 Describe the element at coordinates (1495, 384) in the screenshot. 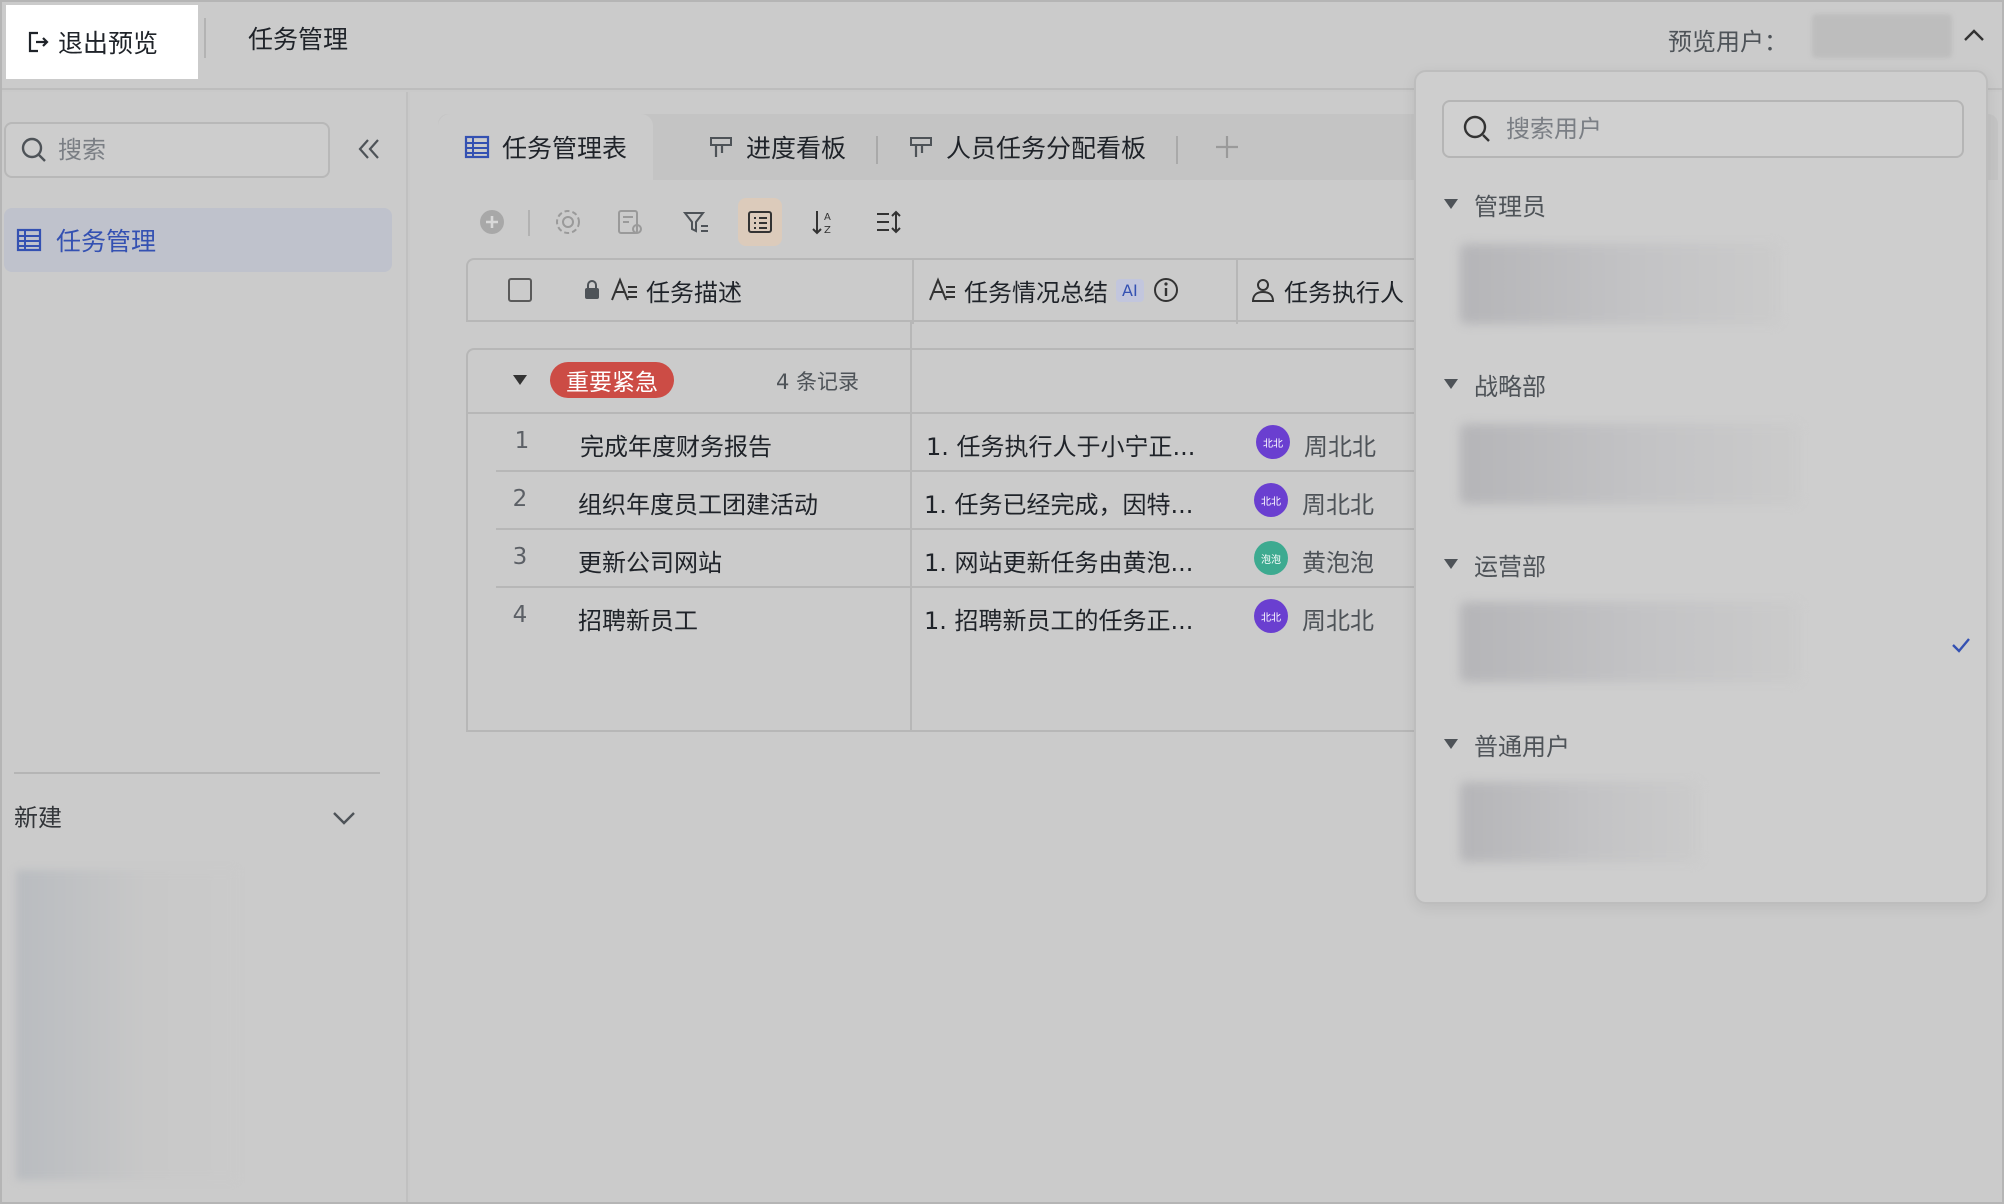

I see `user-group-strategy: 战略部` at that location.